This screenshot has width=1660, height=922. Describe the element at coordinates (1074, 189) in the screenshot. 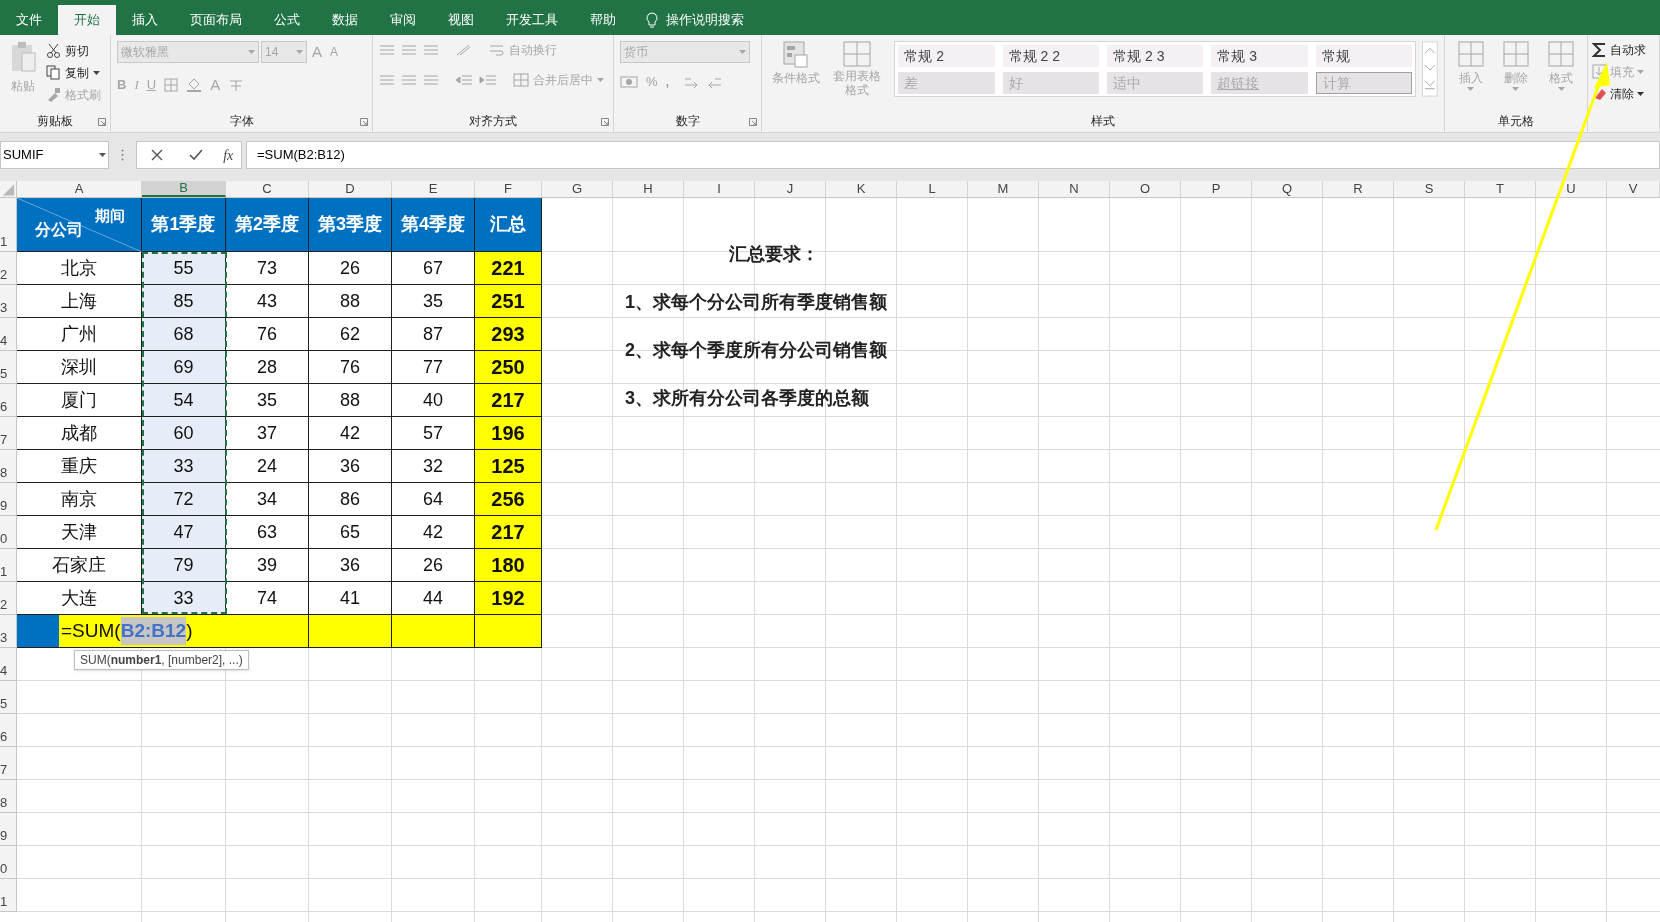

I see `column-header: N` at that location.